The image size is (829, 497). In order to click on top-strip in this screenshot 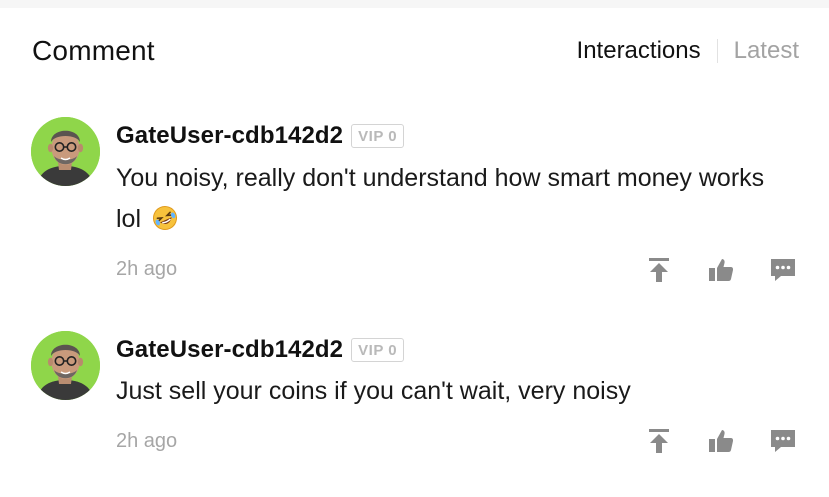, I will do `click(414, 4)`.